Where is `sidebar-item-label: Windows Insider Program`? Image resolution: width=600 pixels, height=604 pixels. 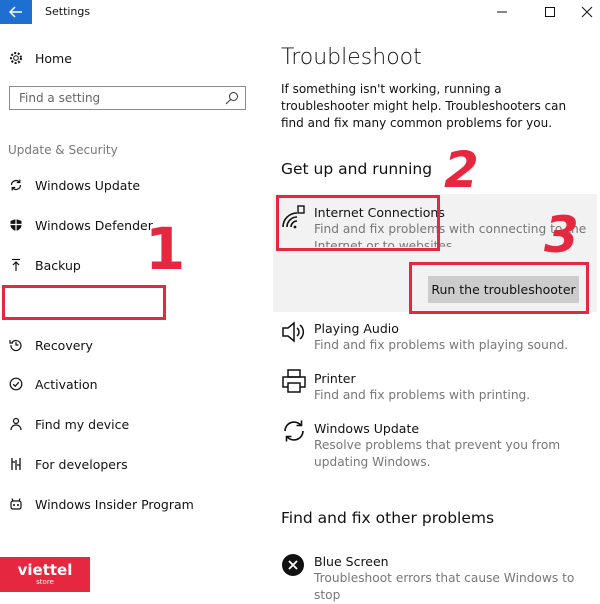 sidebar-item-label: Windows Insider Program is located at coordinates (114, 504).